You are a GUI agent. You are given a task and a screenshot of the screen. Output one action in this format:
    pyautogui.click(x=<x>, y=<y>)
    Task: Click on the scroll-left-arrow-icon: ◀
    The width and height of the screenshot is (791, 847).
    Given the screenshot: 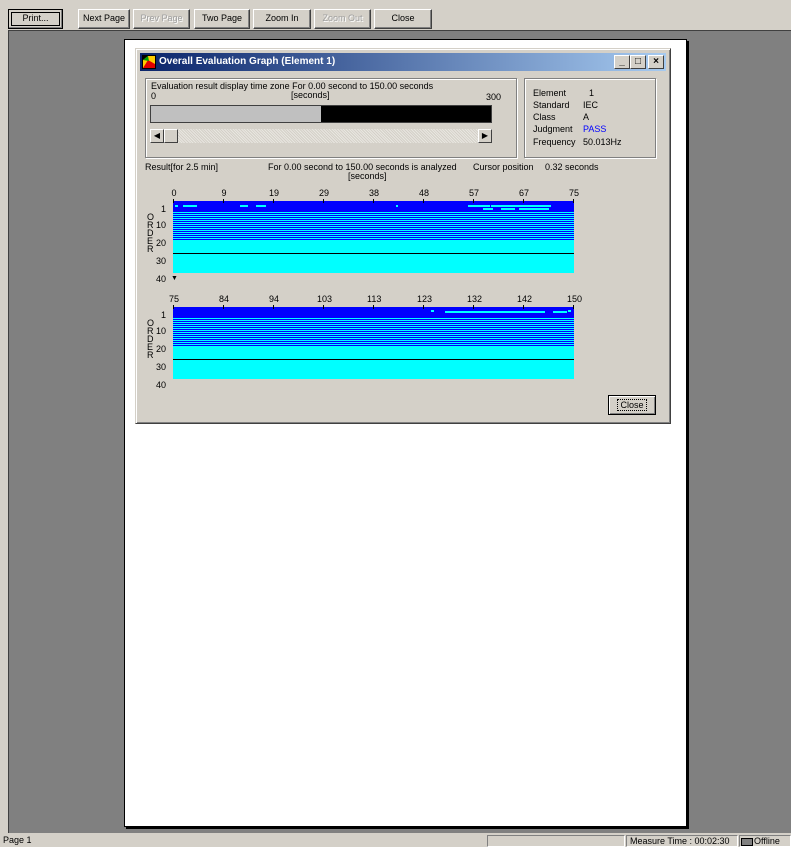 What is the action you would take?
    pyautogui.click(x=157, y=136)
    